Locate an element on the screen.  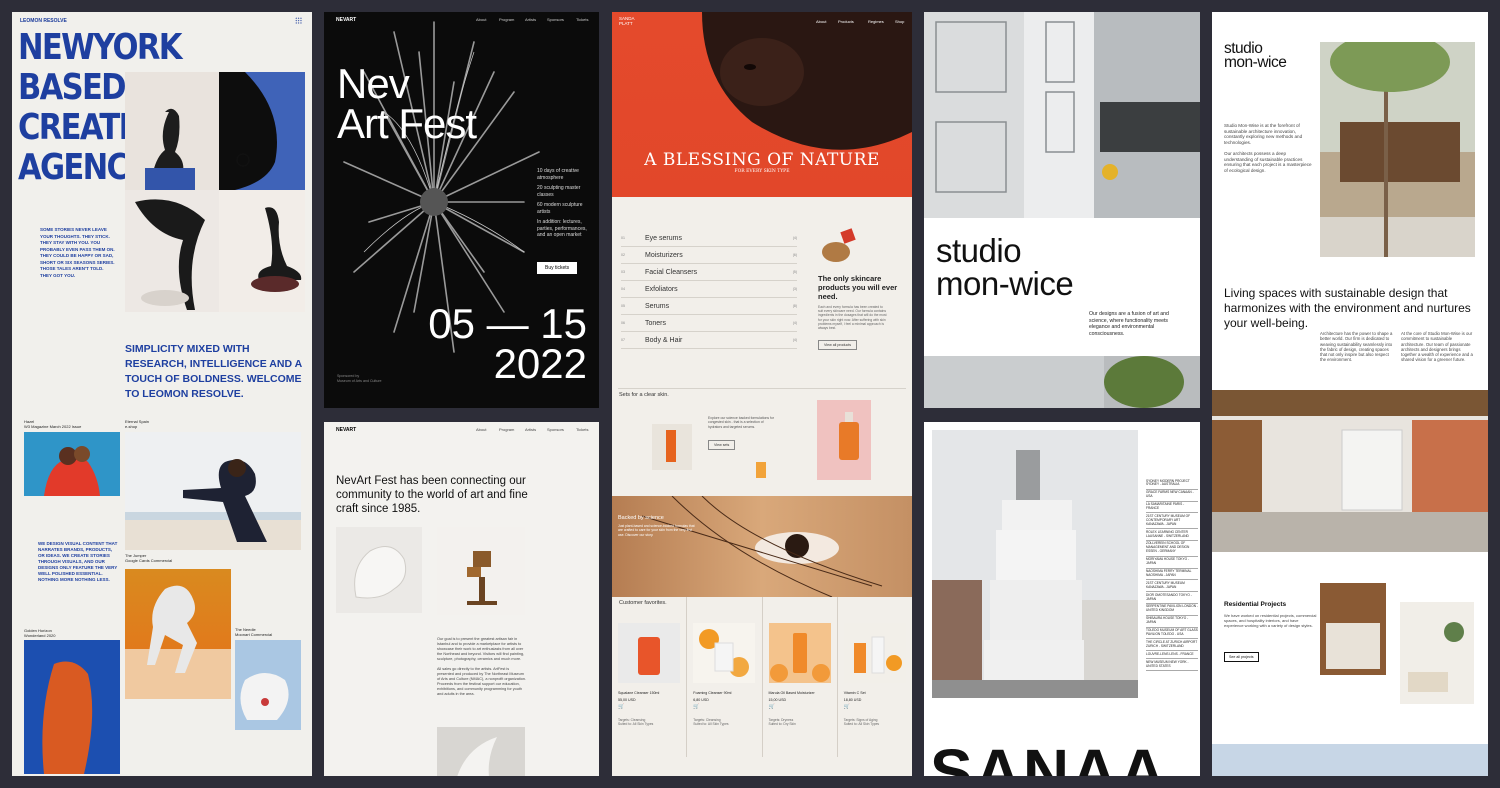
sculpture-photo-white is located at coordinates (379, 570).